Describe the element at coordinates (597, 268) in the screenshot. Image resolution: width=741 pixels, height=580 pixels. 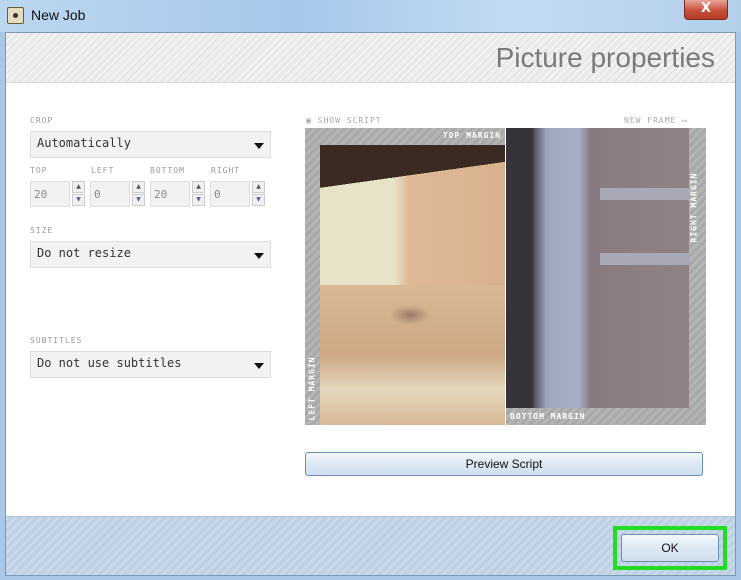
I see `output-frame-image` at that location.